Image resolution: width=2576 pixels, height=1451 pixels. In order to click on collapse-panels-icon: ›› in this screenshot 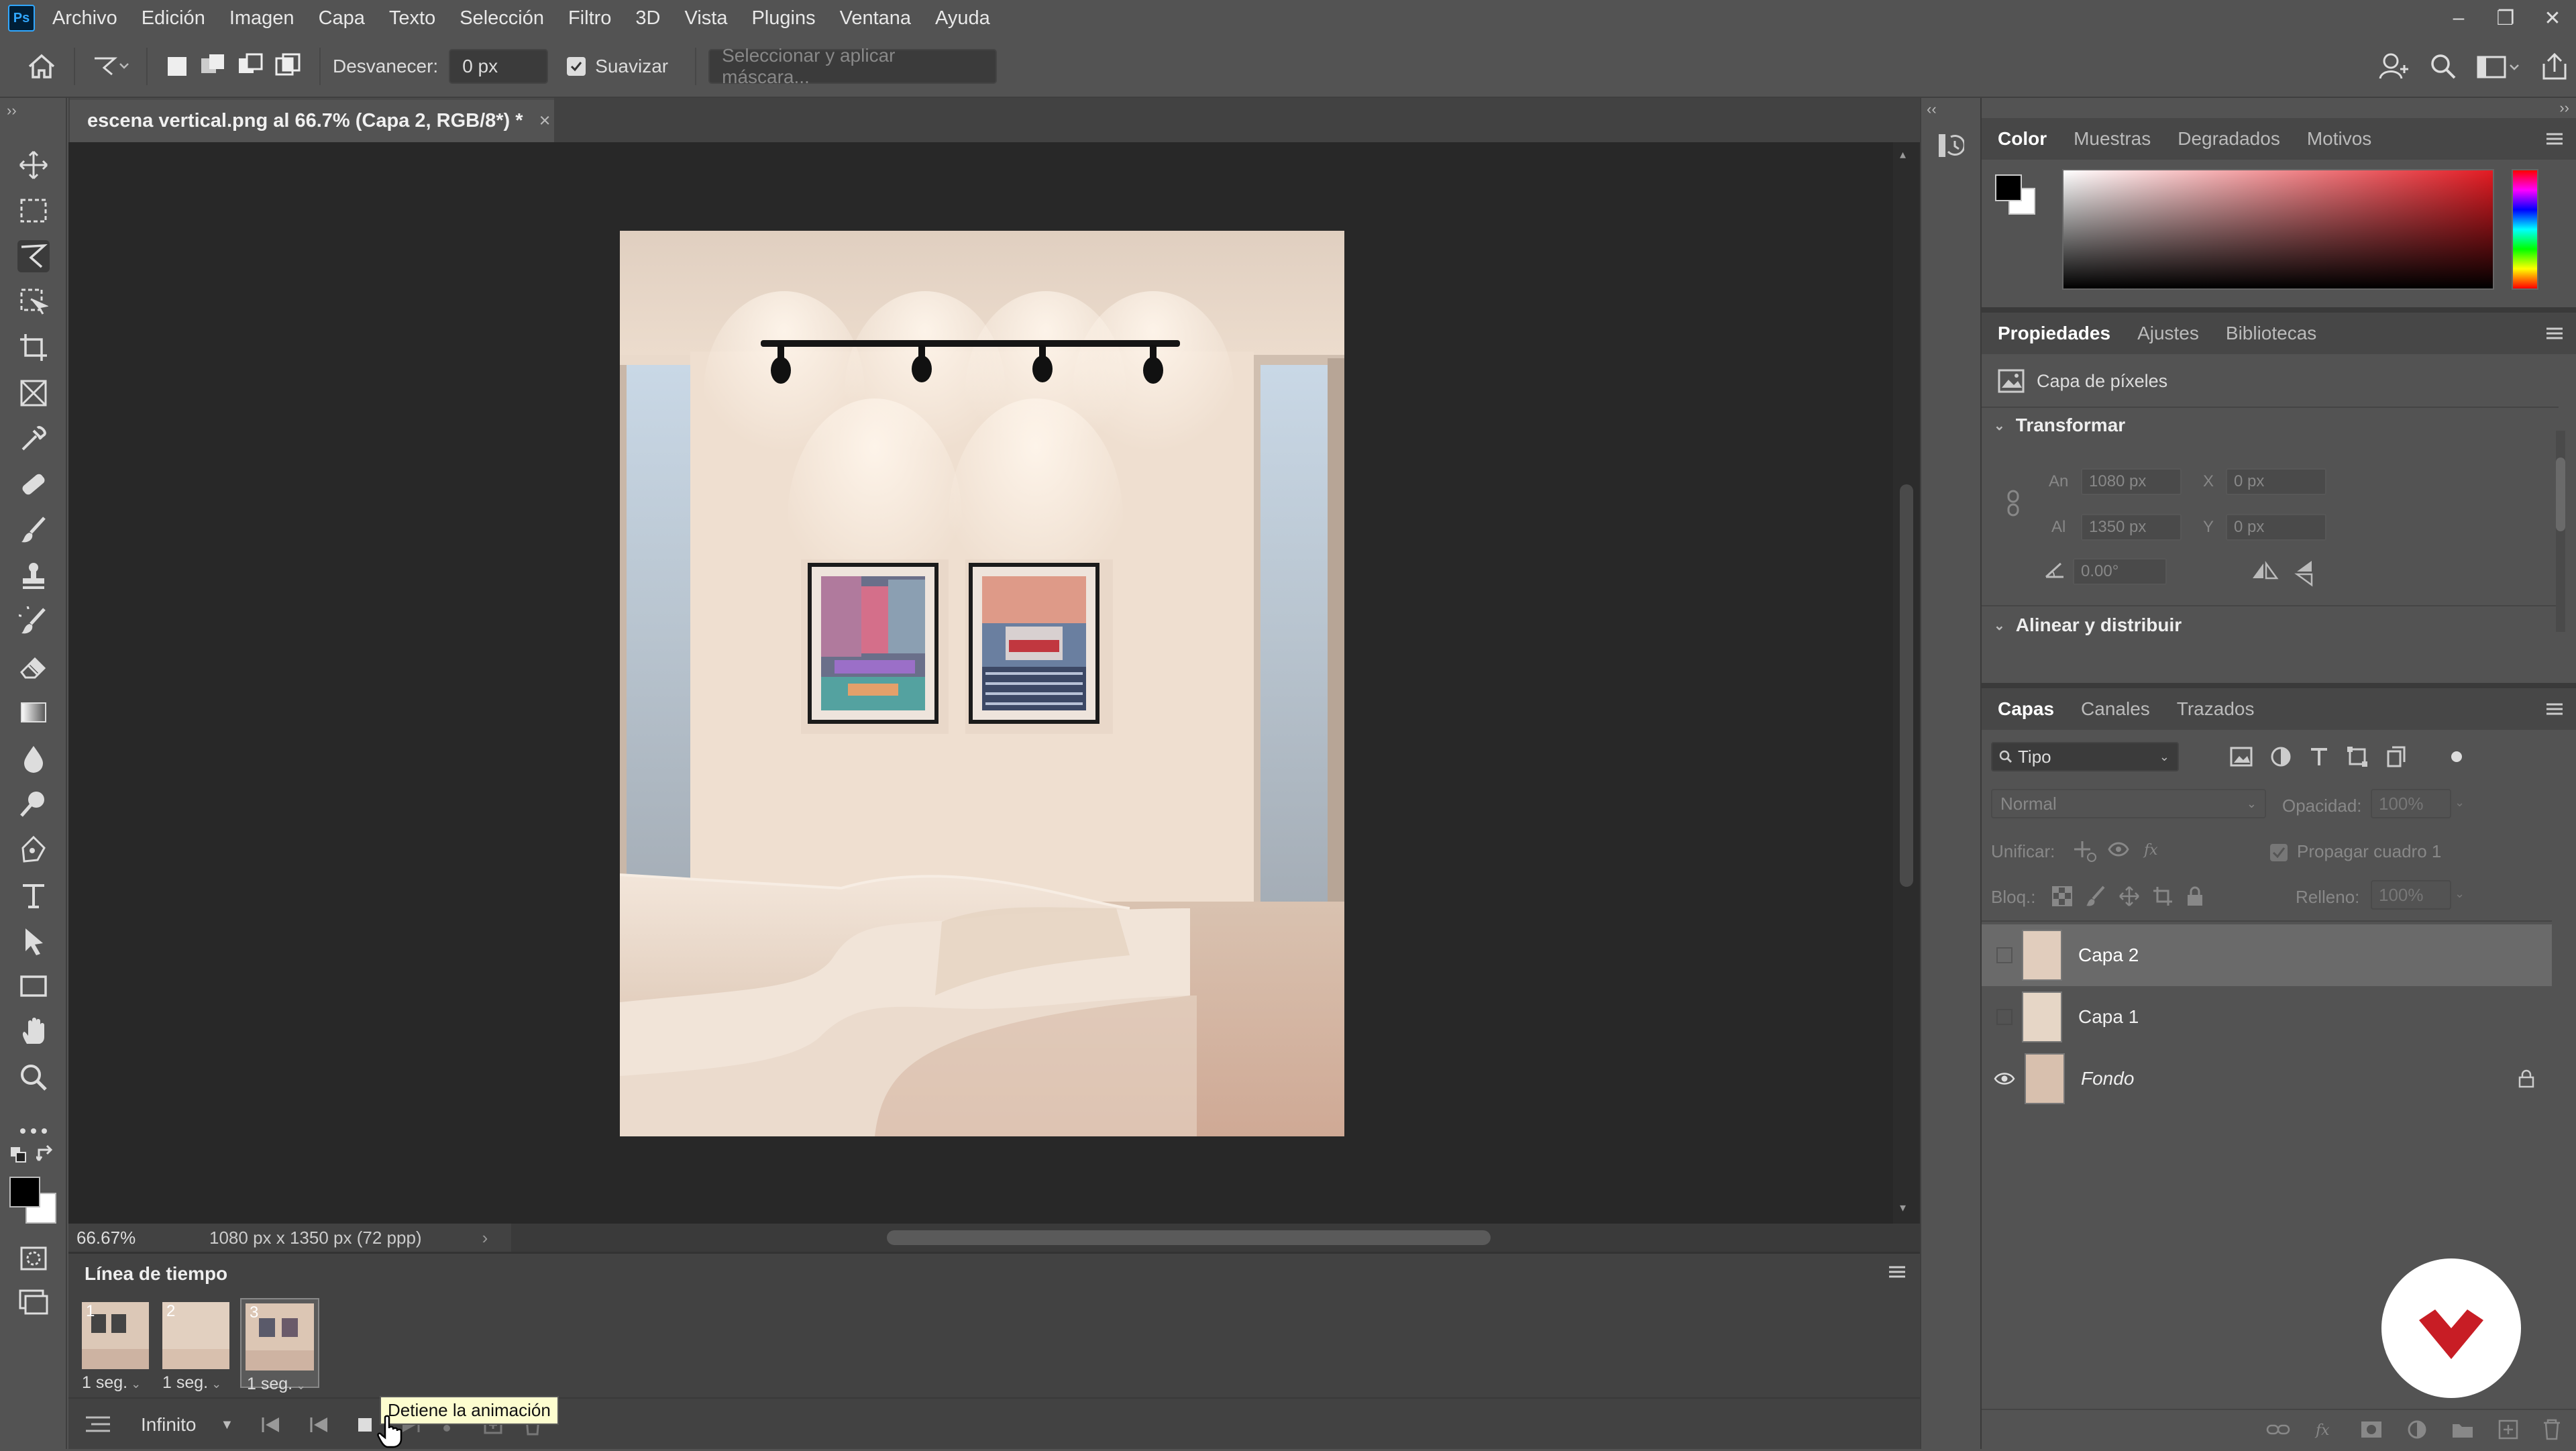, I will do `click(2564, 108)`.